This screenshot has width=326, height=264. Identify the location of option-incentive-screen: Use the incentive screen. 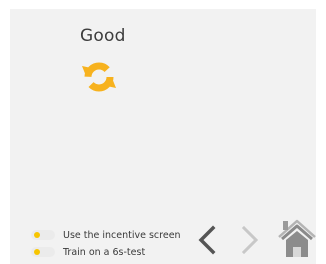
(106, 235).